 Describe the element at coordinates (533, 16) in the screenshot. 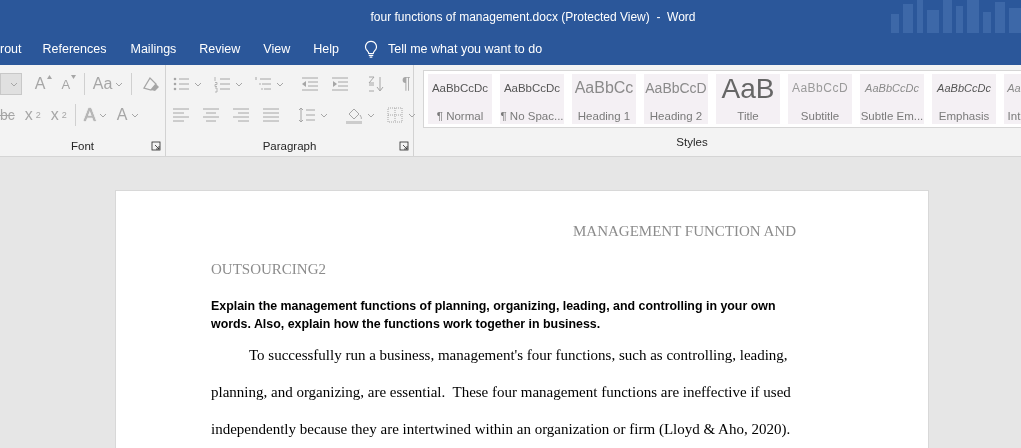

I see `window-title: four functions of management.docx (Protected View) - Word` at that location.